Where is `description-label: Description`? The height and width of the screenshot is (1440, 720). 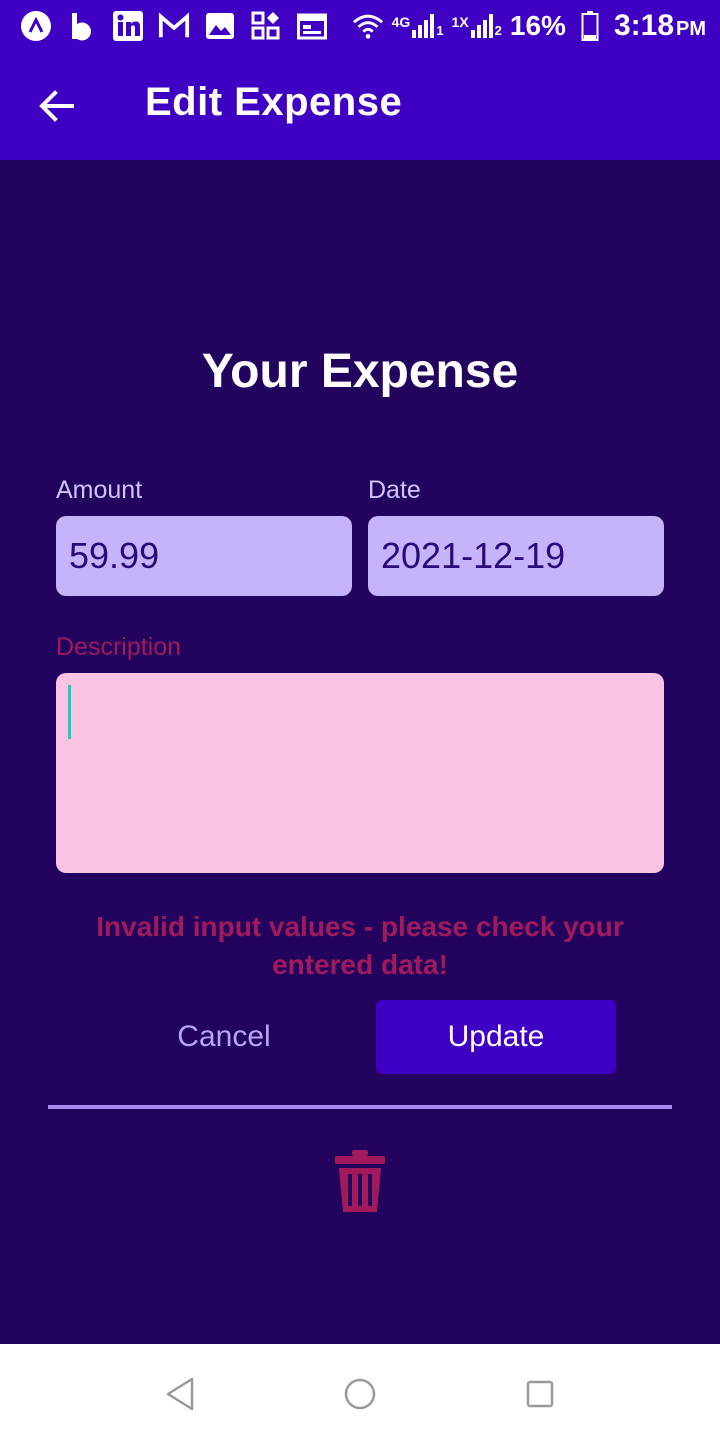 description-label: Description is located at coordinates (119, 647).